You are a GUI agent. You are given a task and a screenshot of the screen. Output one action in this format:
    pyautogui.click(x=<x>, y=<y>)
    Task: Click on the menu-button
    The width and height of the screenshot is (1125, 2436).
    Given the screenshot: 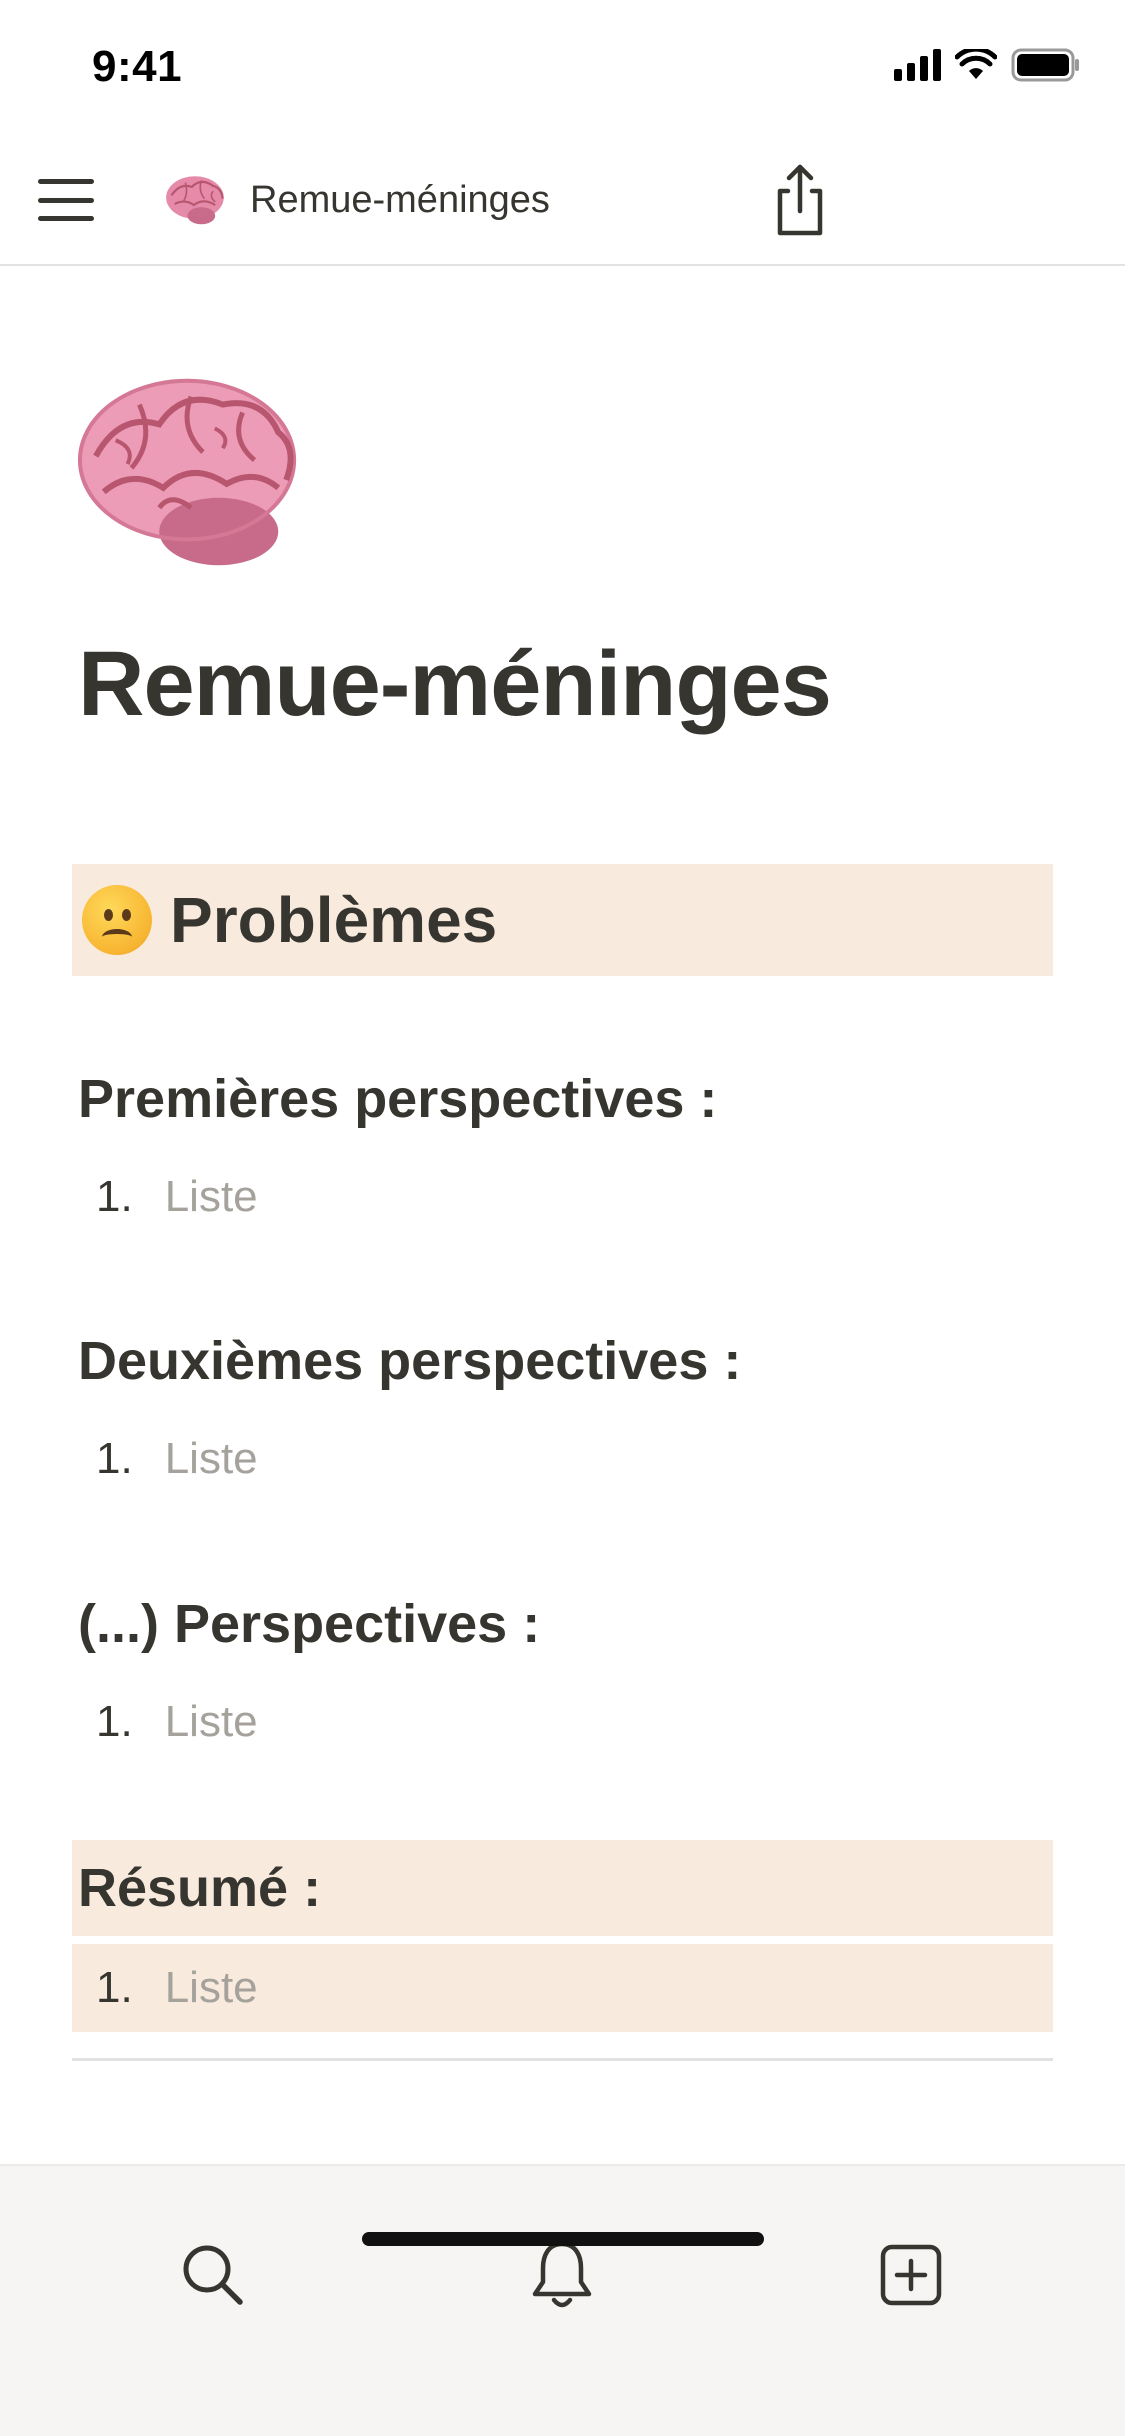 What is the action you would take?
    pyautogui.click(x=66, y=200)
    